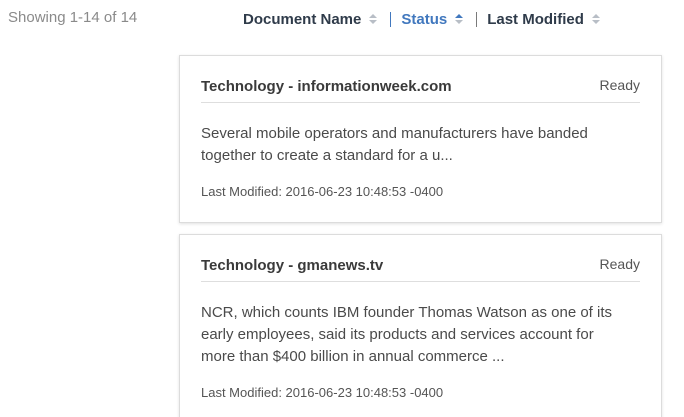  I want to click on document-card-header: Technology - informationweek.com Ready, so click(420, 79).